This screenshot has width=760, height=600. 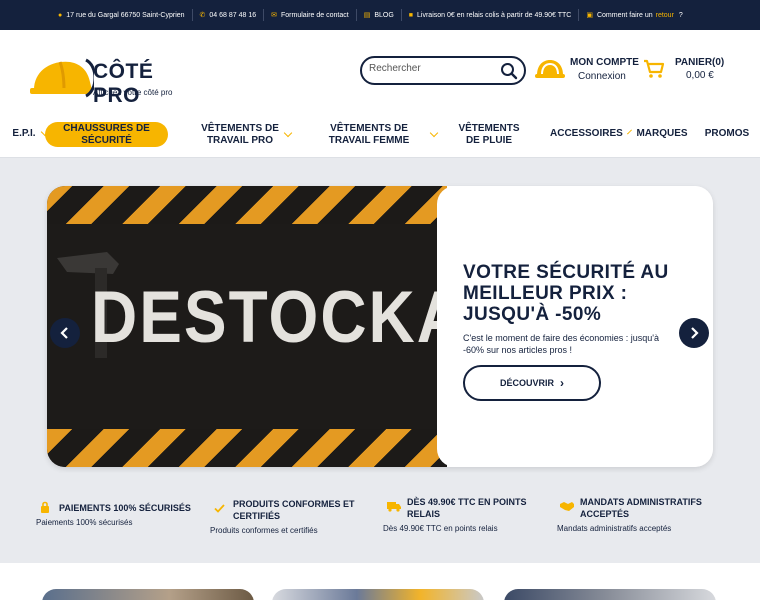 I want to click on address-info: ● 17 rue du Gargal 66750 Saint-Cyprien, so click(x=96, y=15).